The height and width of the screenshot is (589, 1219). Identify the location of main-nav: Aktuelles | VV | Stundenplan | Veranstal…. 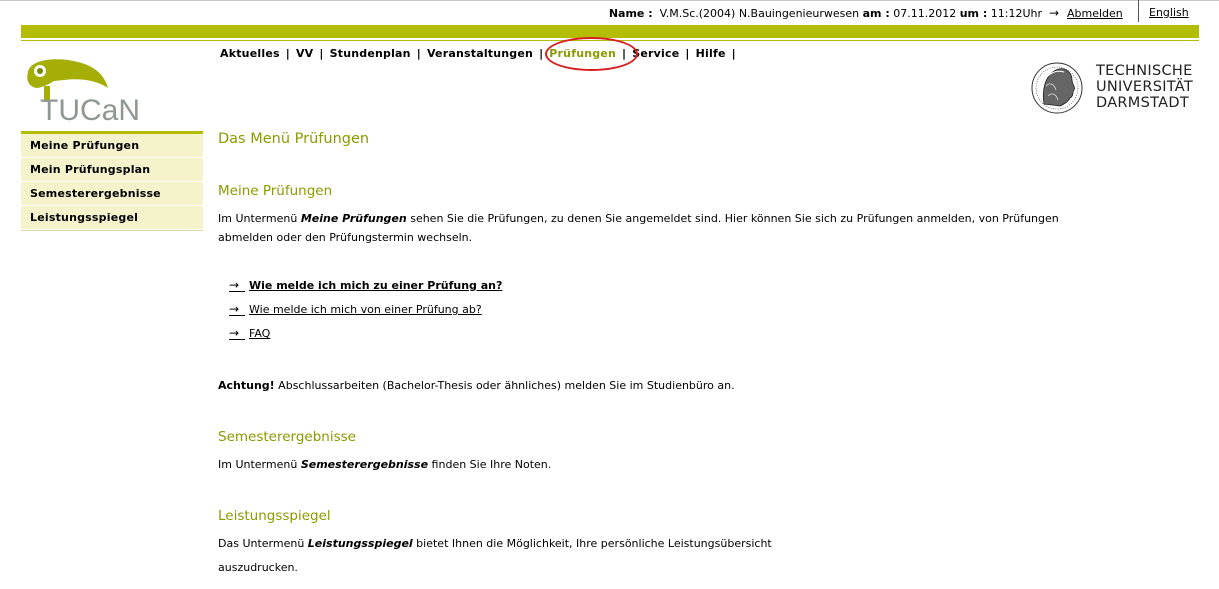
(481, 53).